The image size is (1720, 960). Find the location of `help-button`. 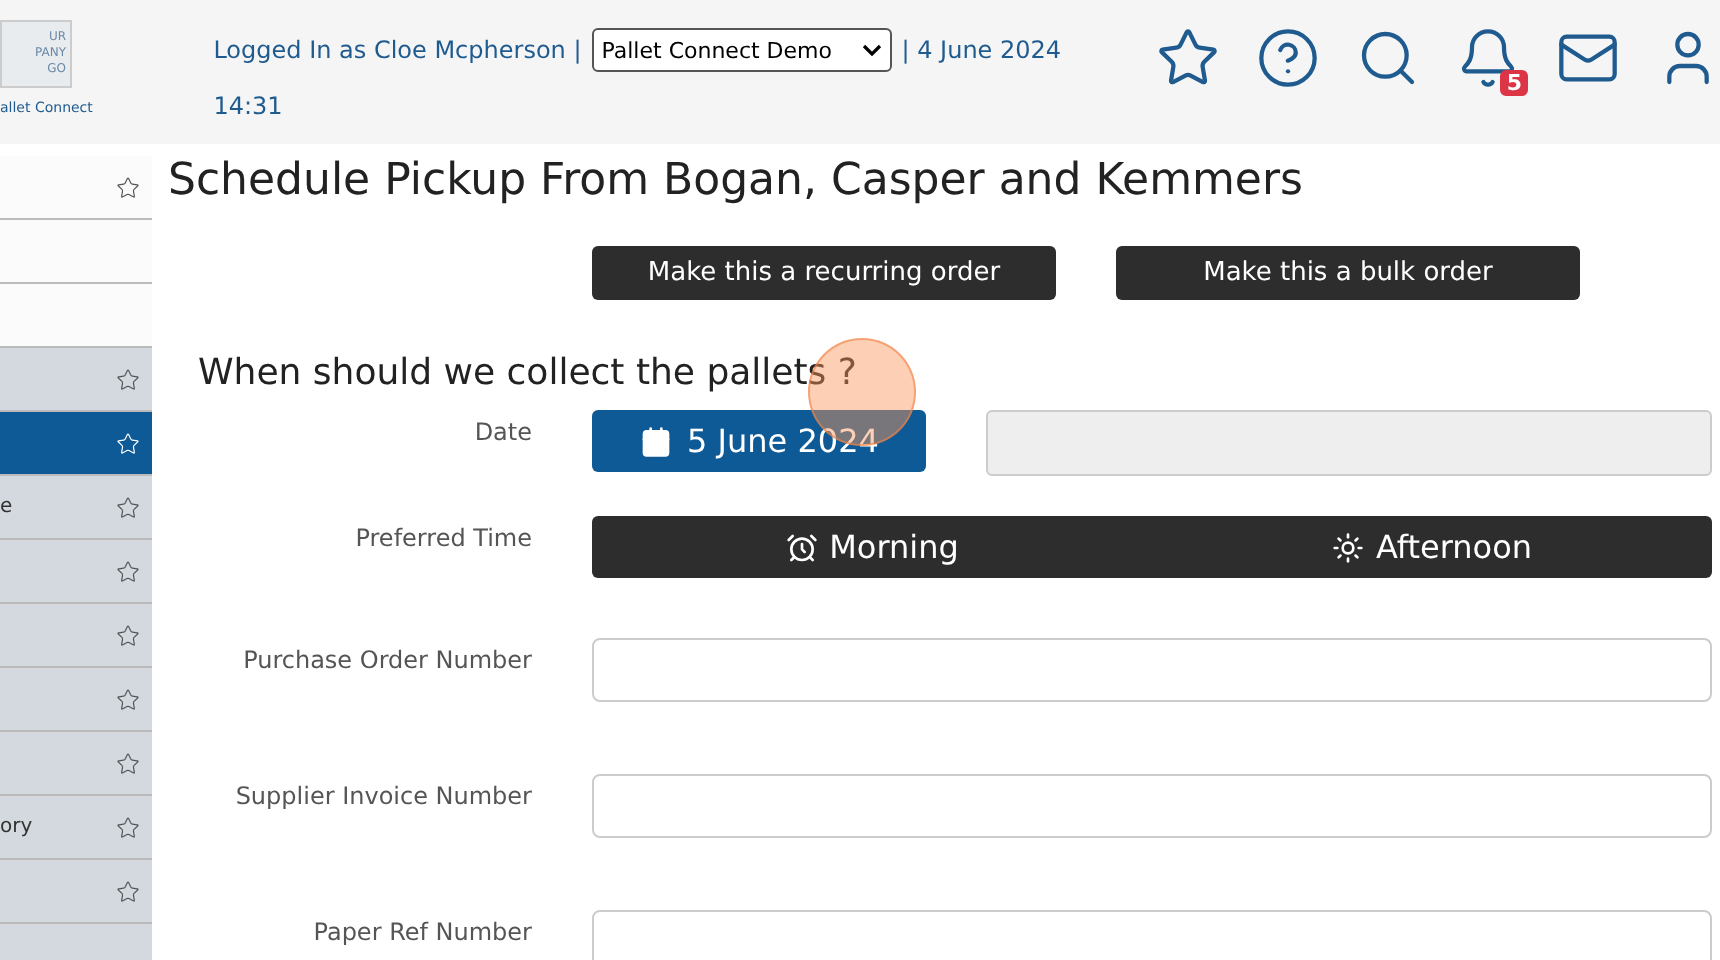

help-button is located at coordinates (1288, 58).